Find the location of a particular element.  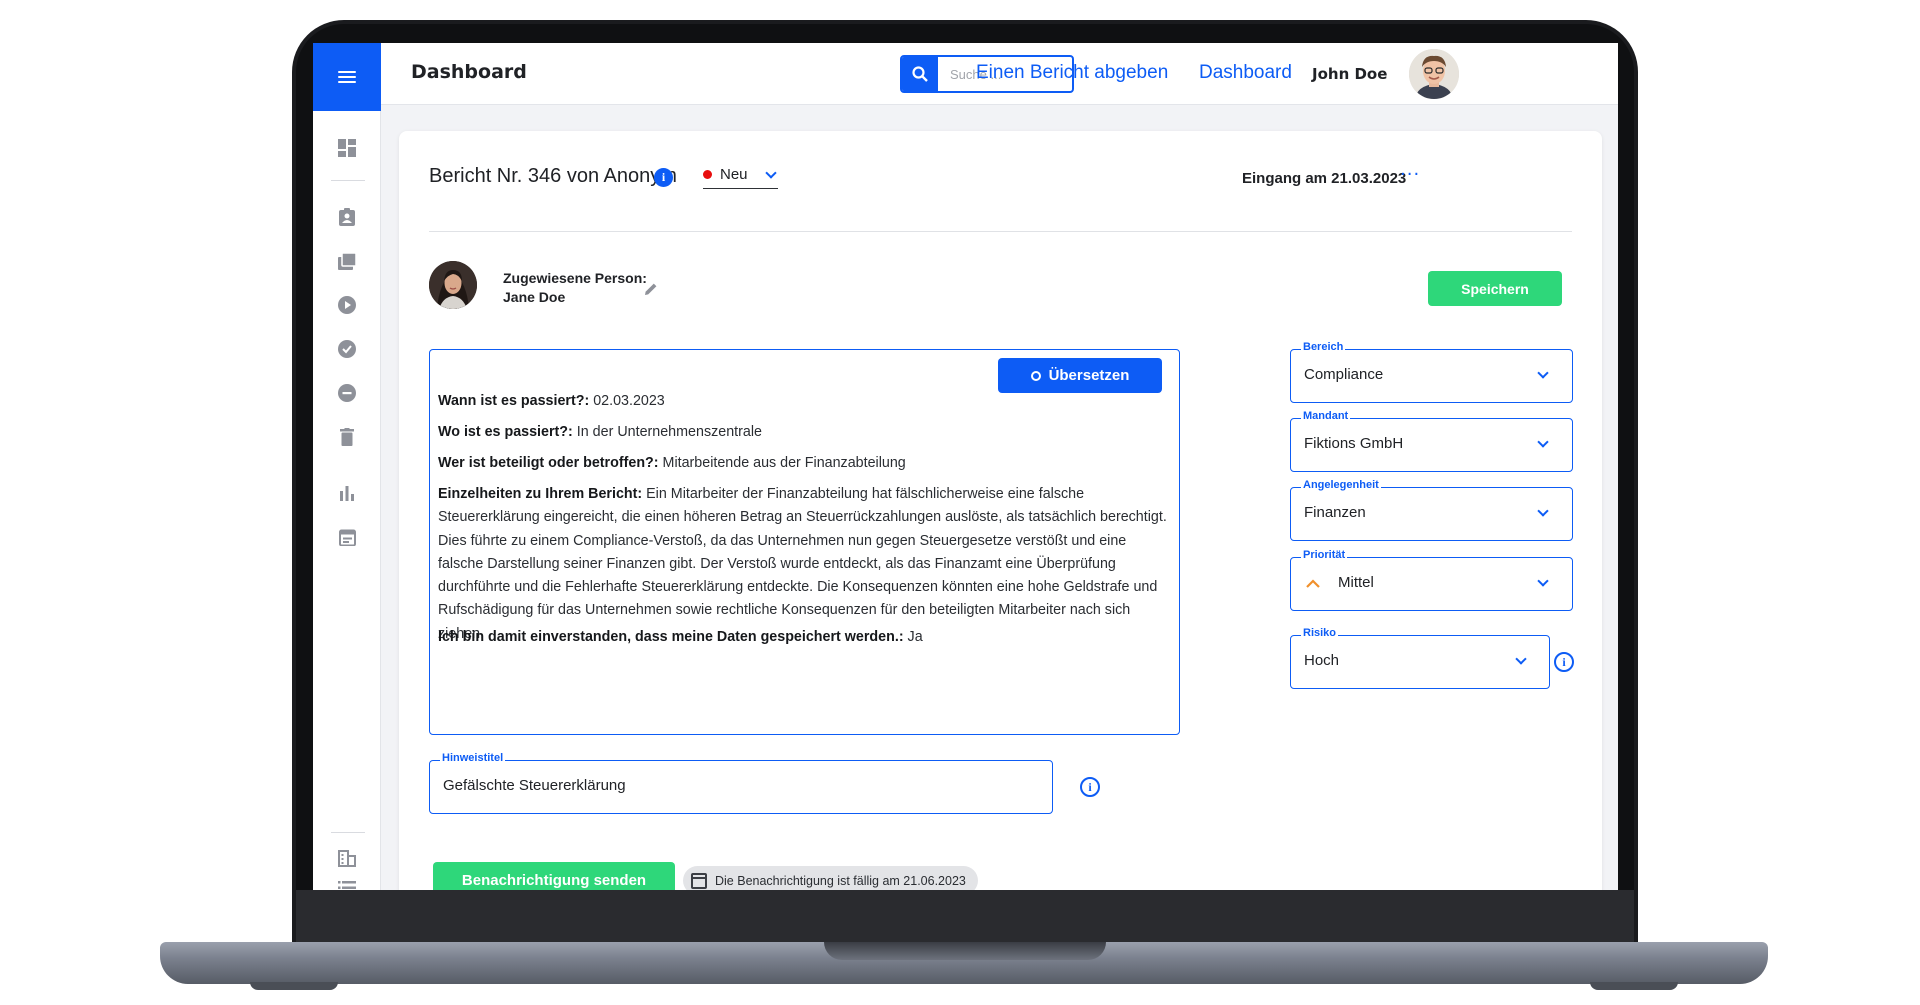

building-icon is located at coordinates (347, 858).